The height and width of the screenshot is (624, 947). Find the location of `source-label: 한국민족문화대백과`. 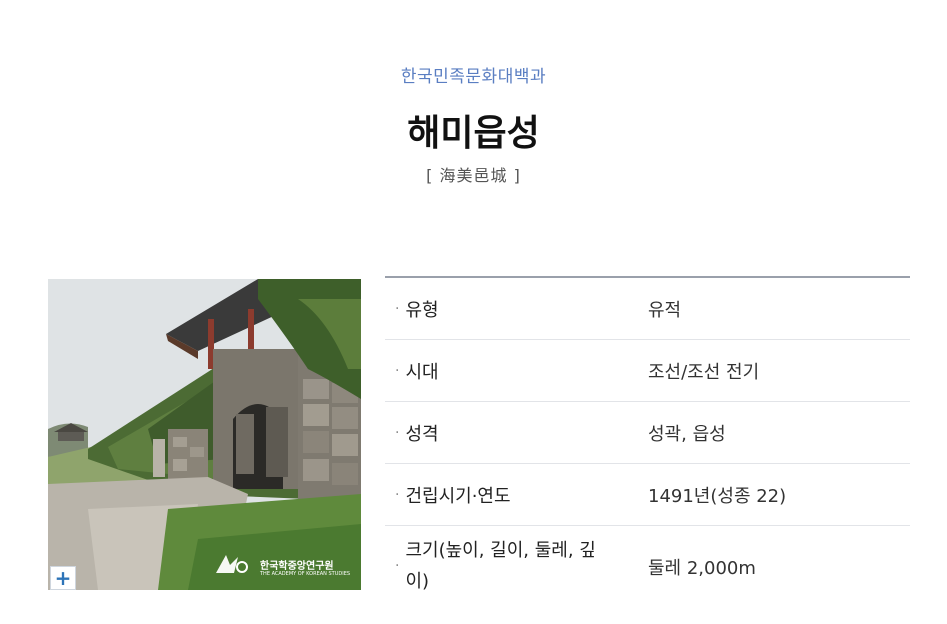

source-label: 한국민족문화대백과 is located at coordinates (473, 74).